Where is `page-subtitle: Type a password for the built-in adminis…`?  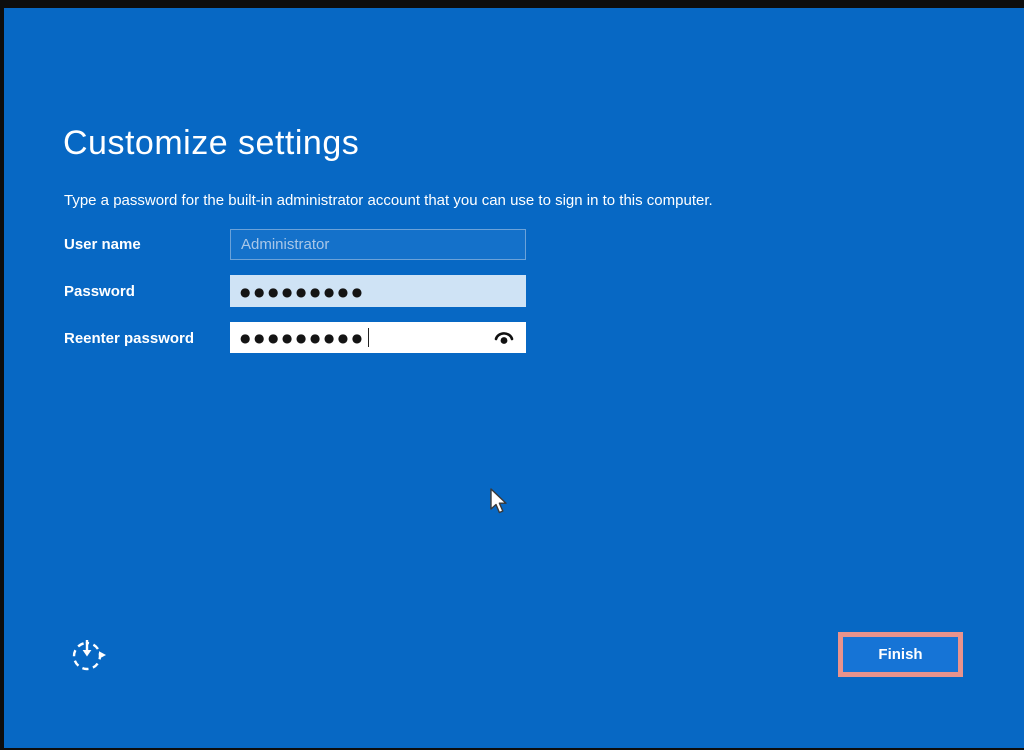
page-subtitle: Type a password for the built-in adminis… is located at coordinates (388, 200).